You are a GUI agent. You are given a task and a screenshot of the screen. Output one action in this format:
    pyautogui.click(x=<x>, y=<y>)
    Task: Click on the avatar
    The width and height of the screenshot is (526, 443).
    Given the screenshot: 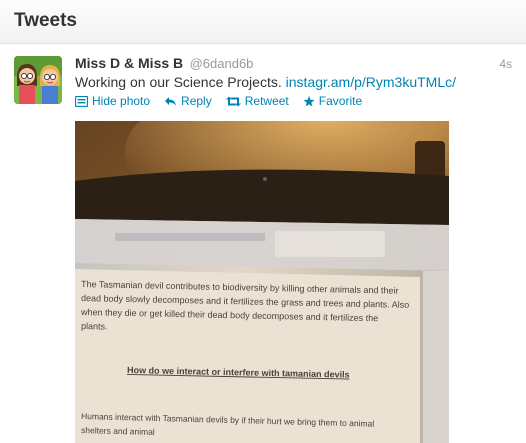 What is the action you would take?
    pyautogui.click(x=38, y=80)
    